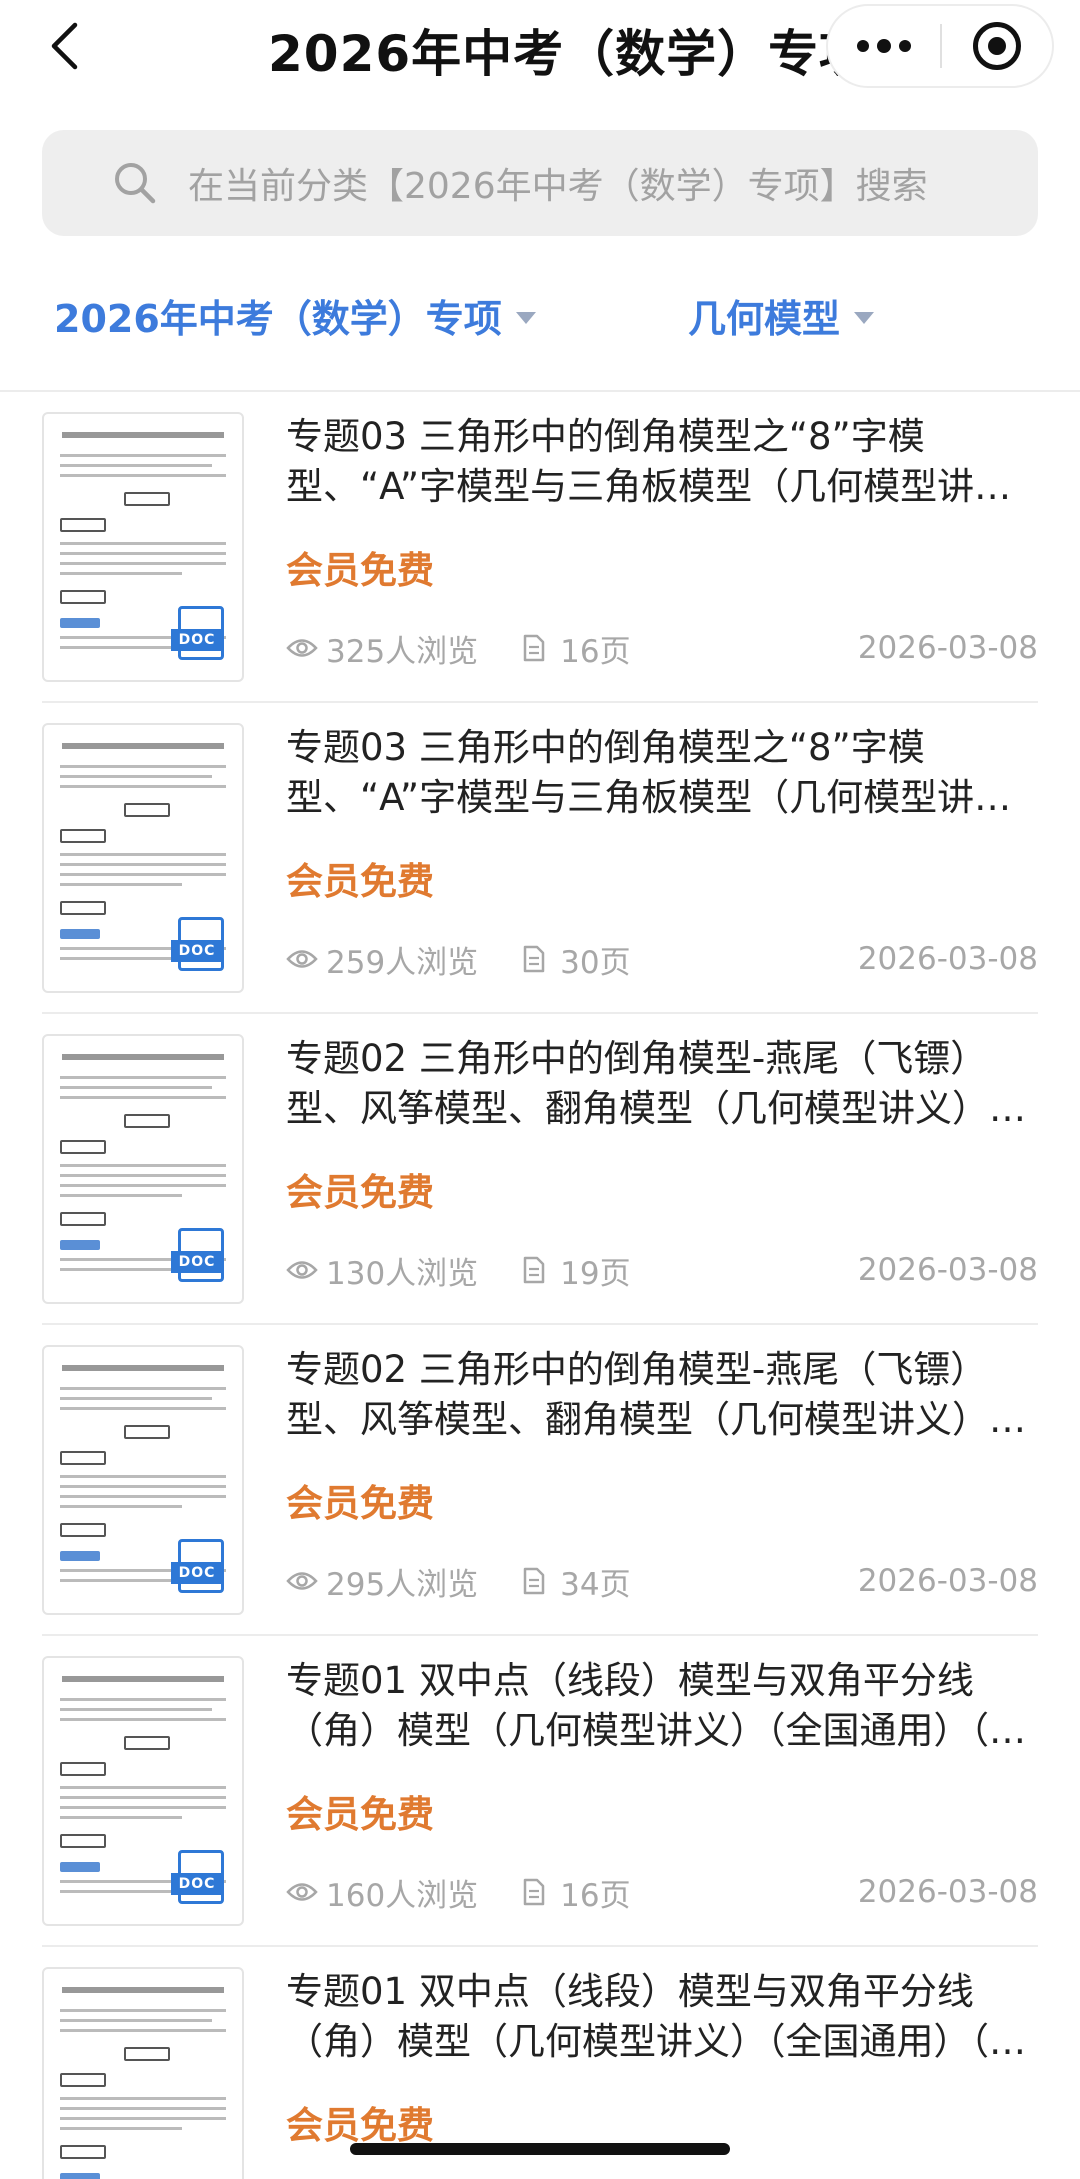 This screenshot has width=1080, height=2179. Describe the element at coordinates (540, 2149) in the screenshot. I see `home-indicator` at that location.